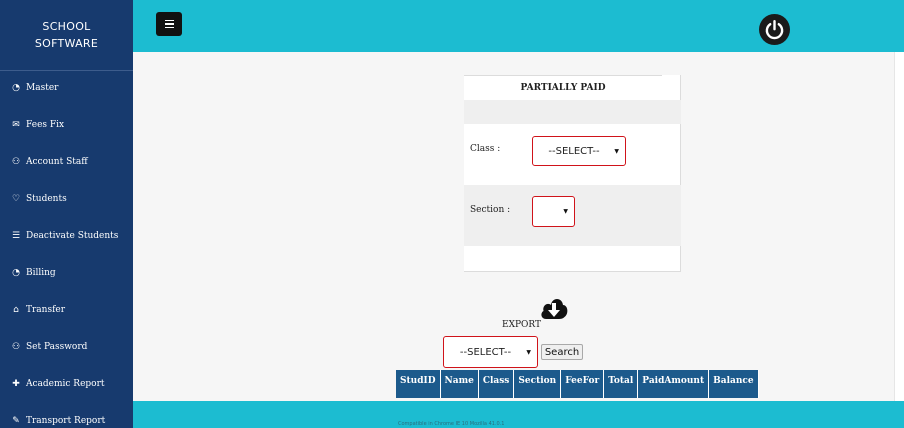  I want to click on home-icon: ⌂, so click(16, 309).